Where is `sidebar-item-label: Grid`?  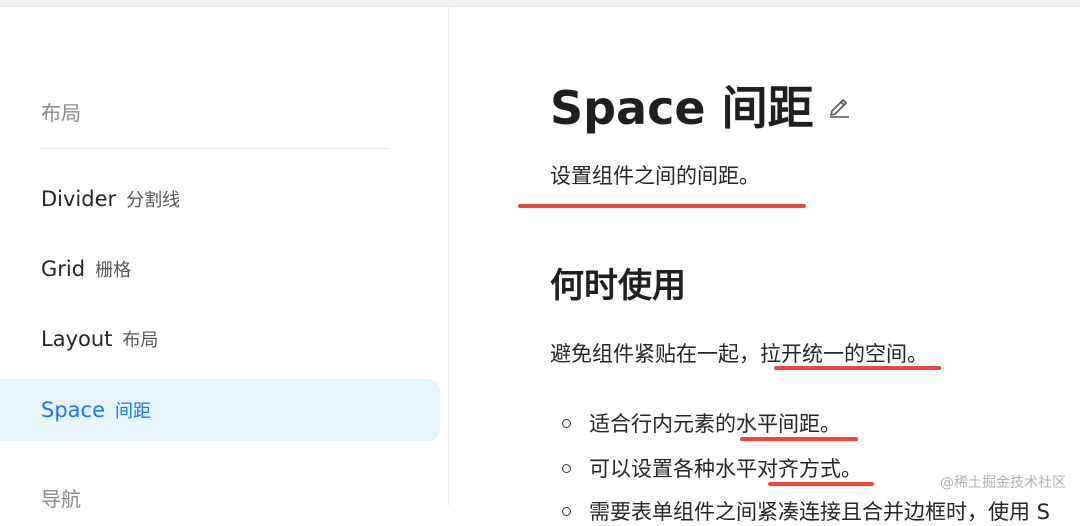
sidebar-item-label: Grid is located at coordinates (63, 269).